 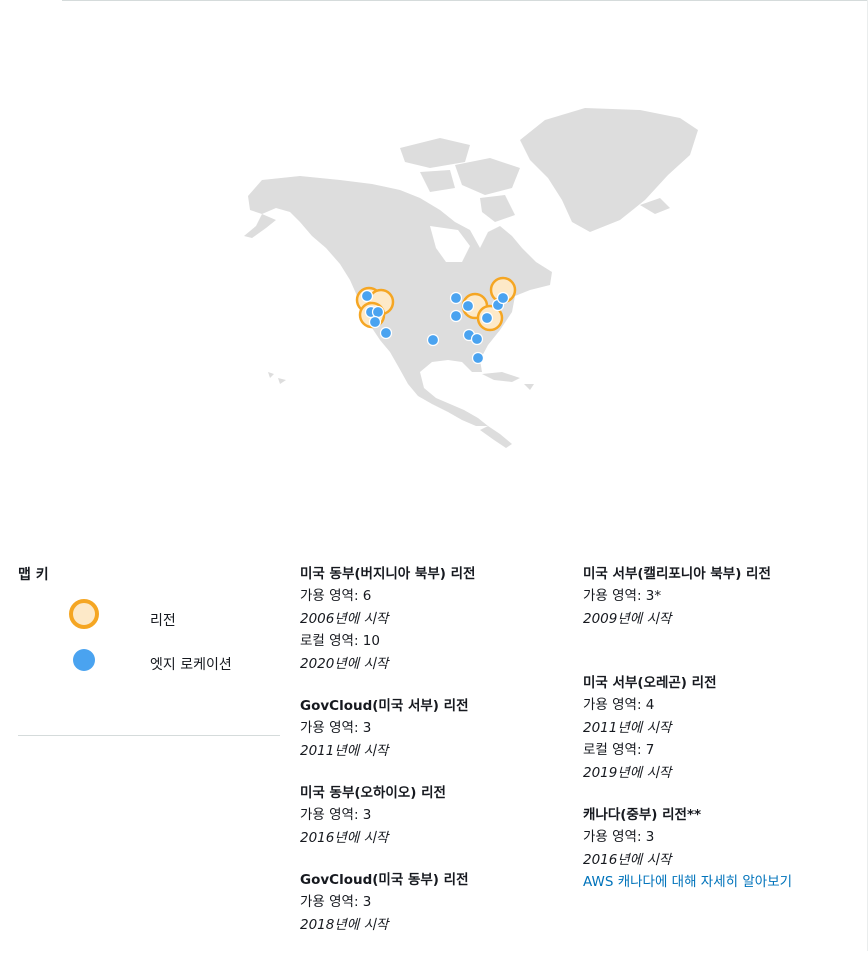 I want to click on region-title: 미국 동부(버지니아 북부) 리전, so click(x=388, y=574).